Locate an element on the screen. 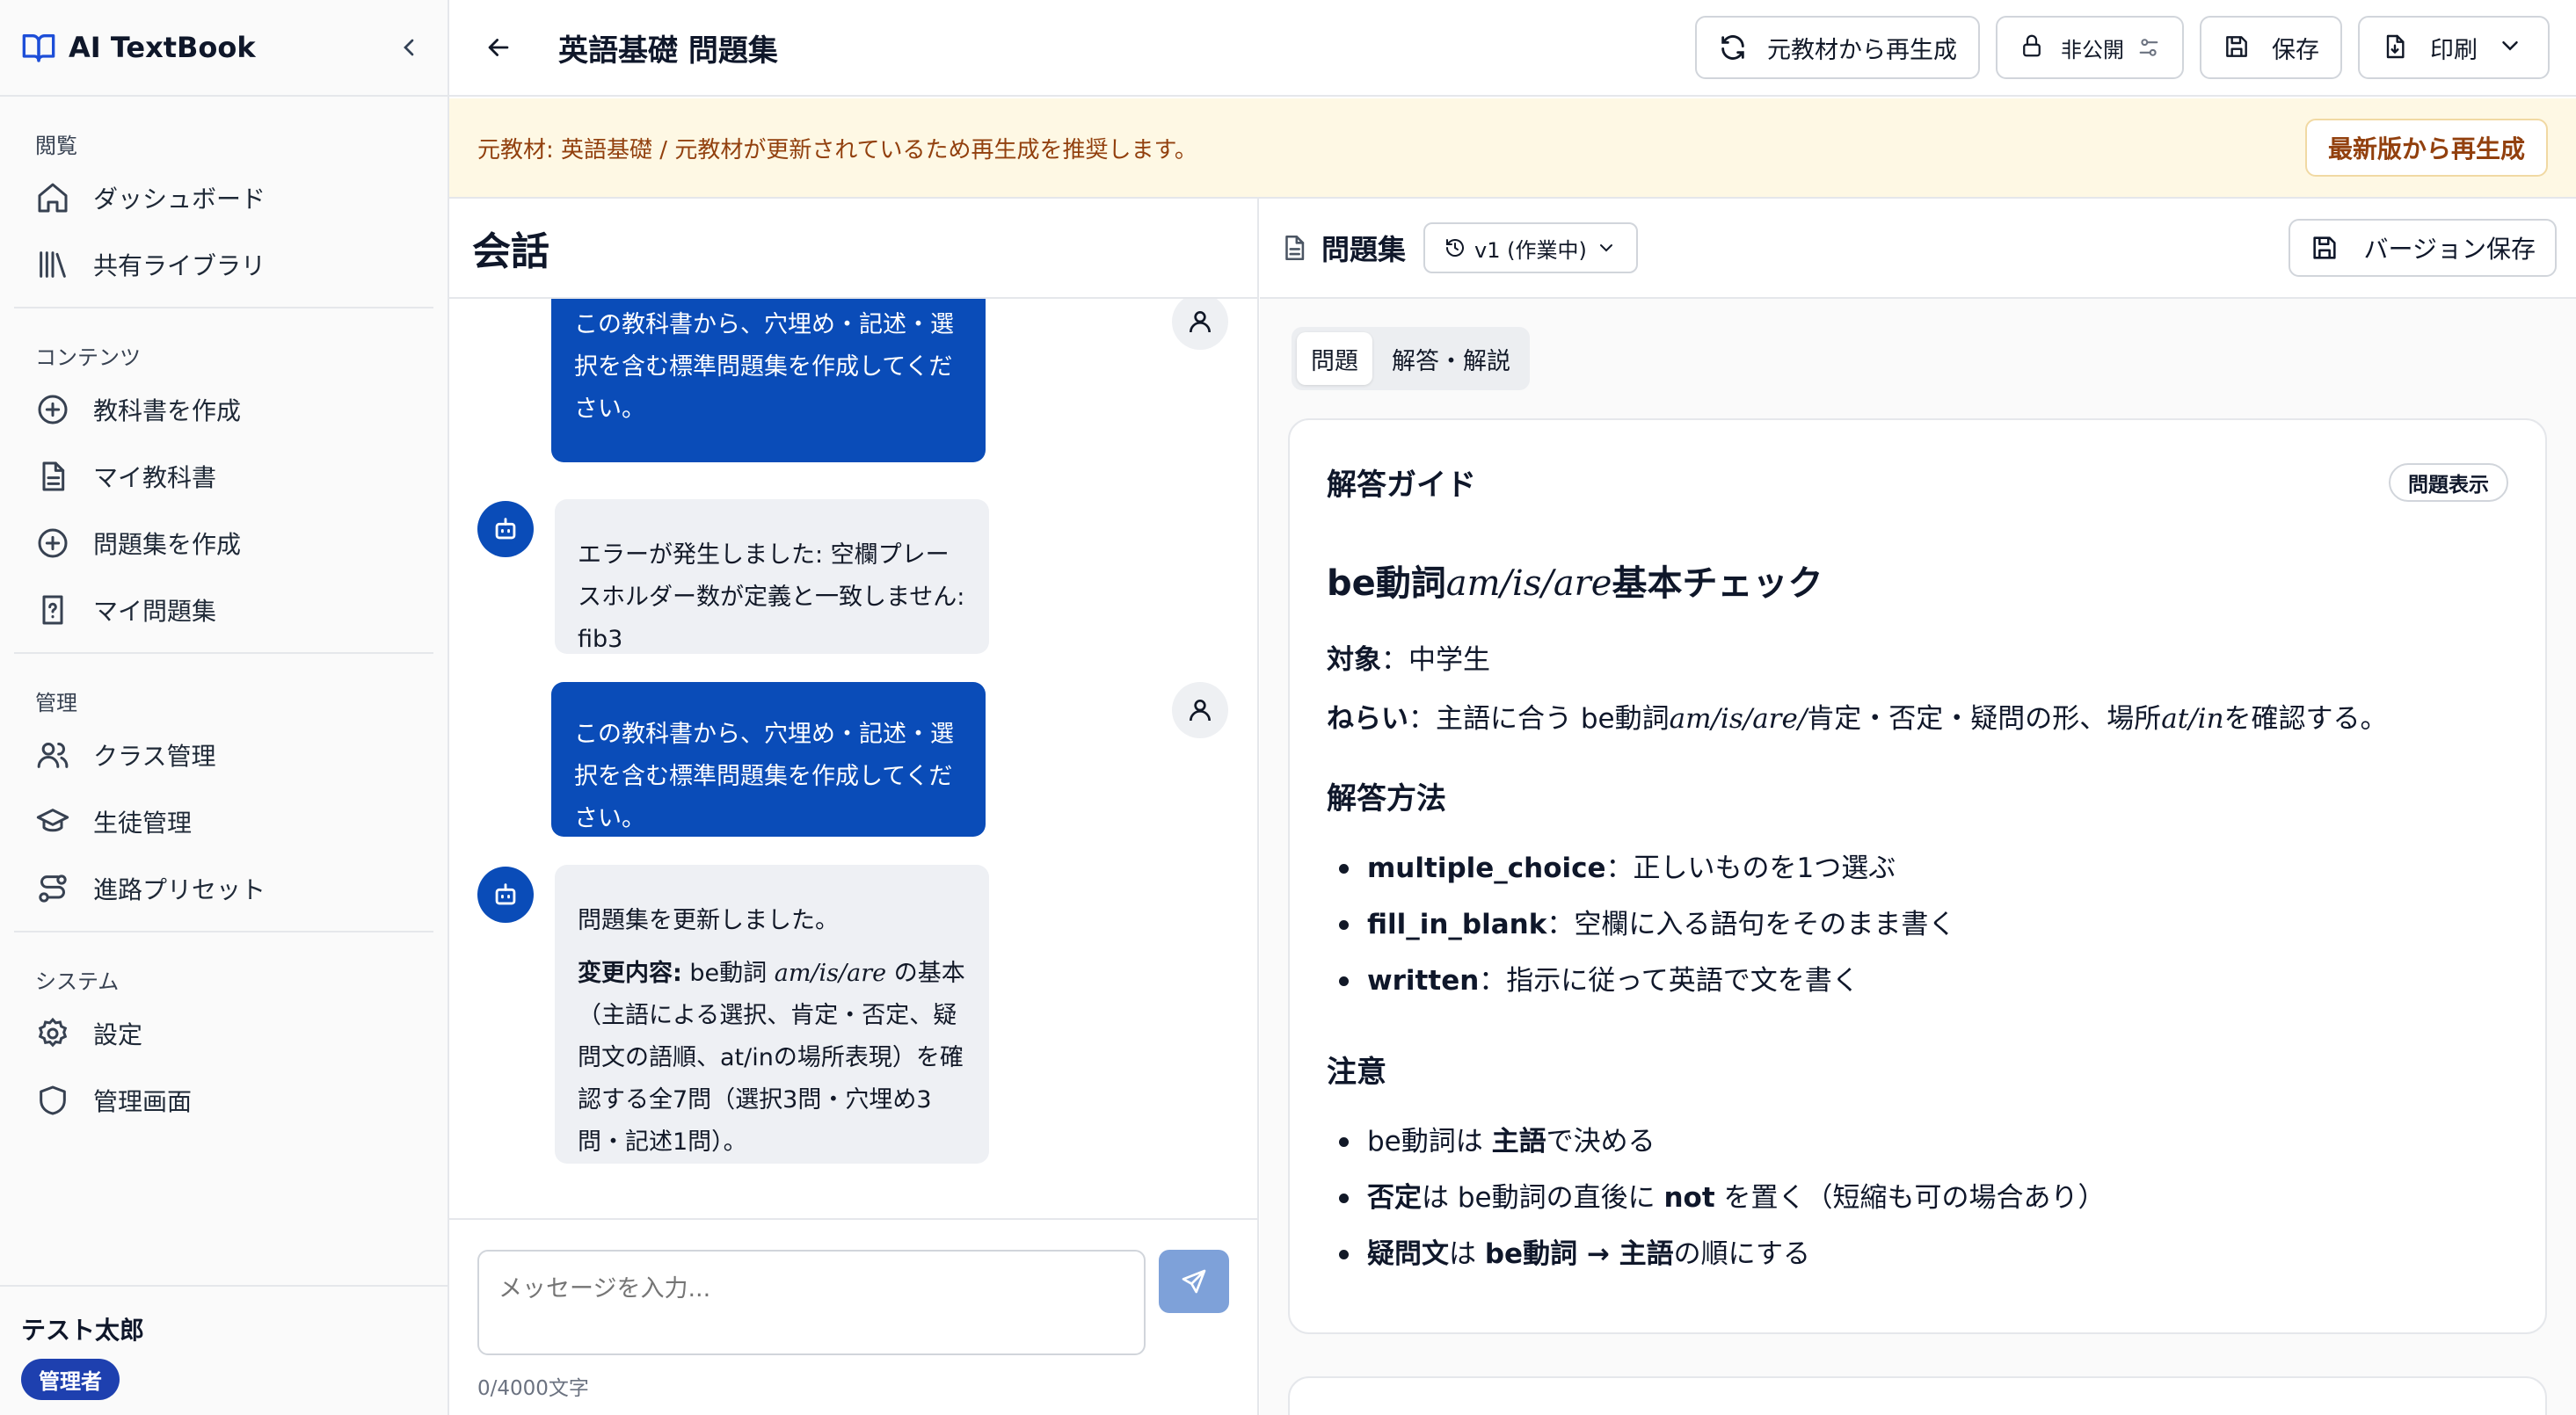 This screenshot has width=2576, height=1415. target-label: 対象 is located at coordinates (1354, 660).